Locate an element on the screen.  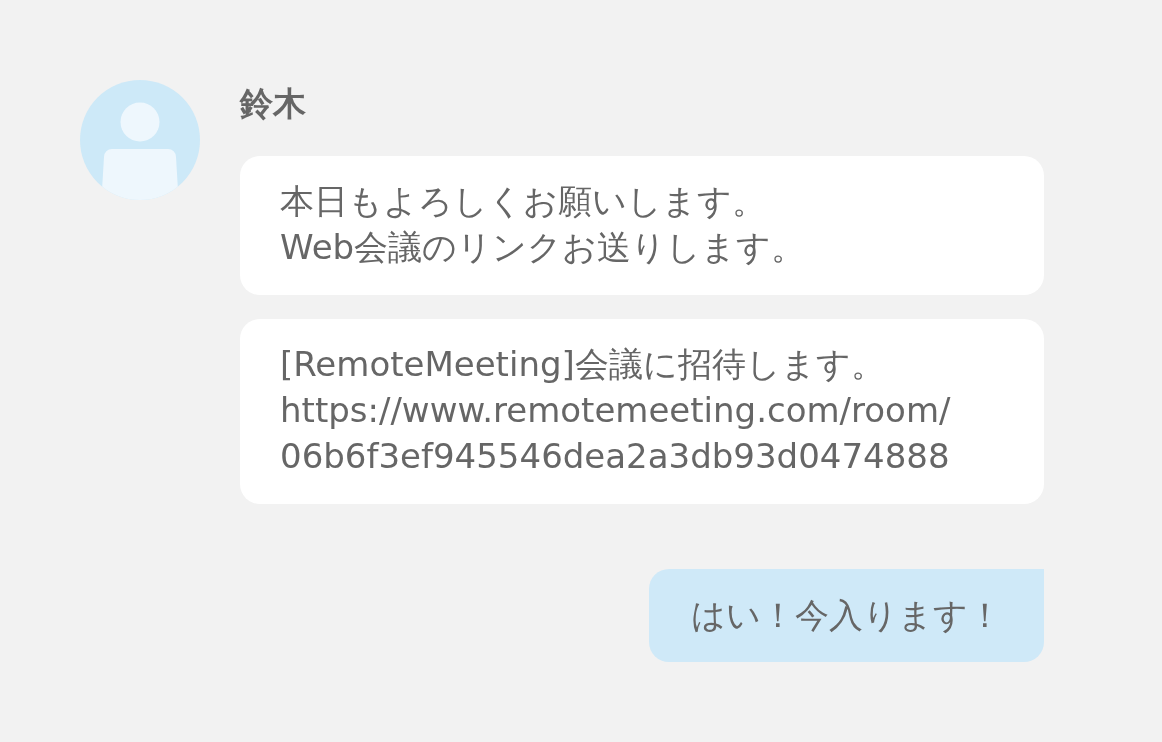
message-text: 本日もよろしくお願いします。 Web会議のリンクお送りします。 is located at coordinates (543, 224).